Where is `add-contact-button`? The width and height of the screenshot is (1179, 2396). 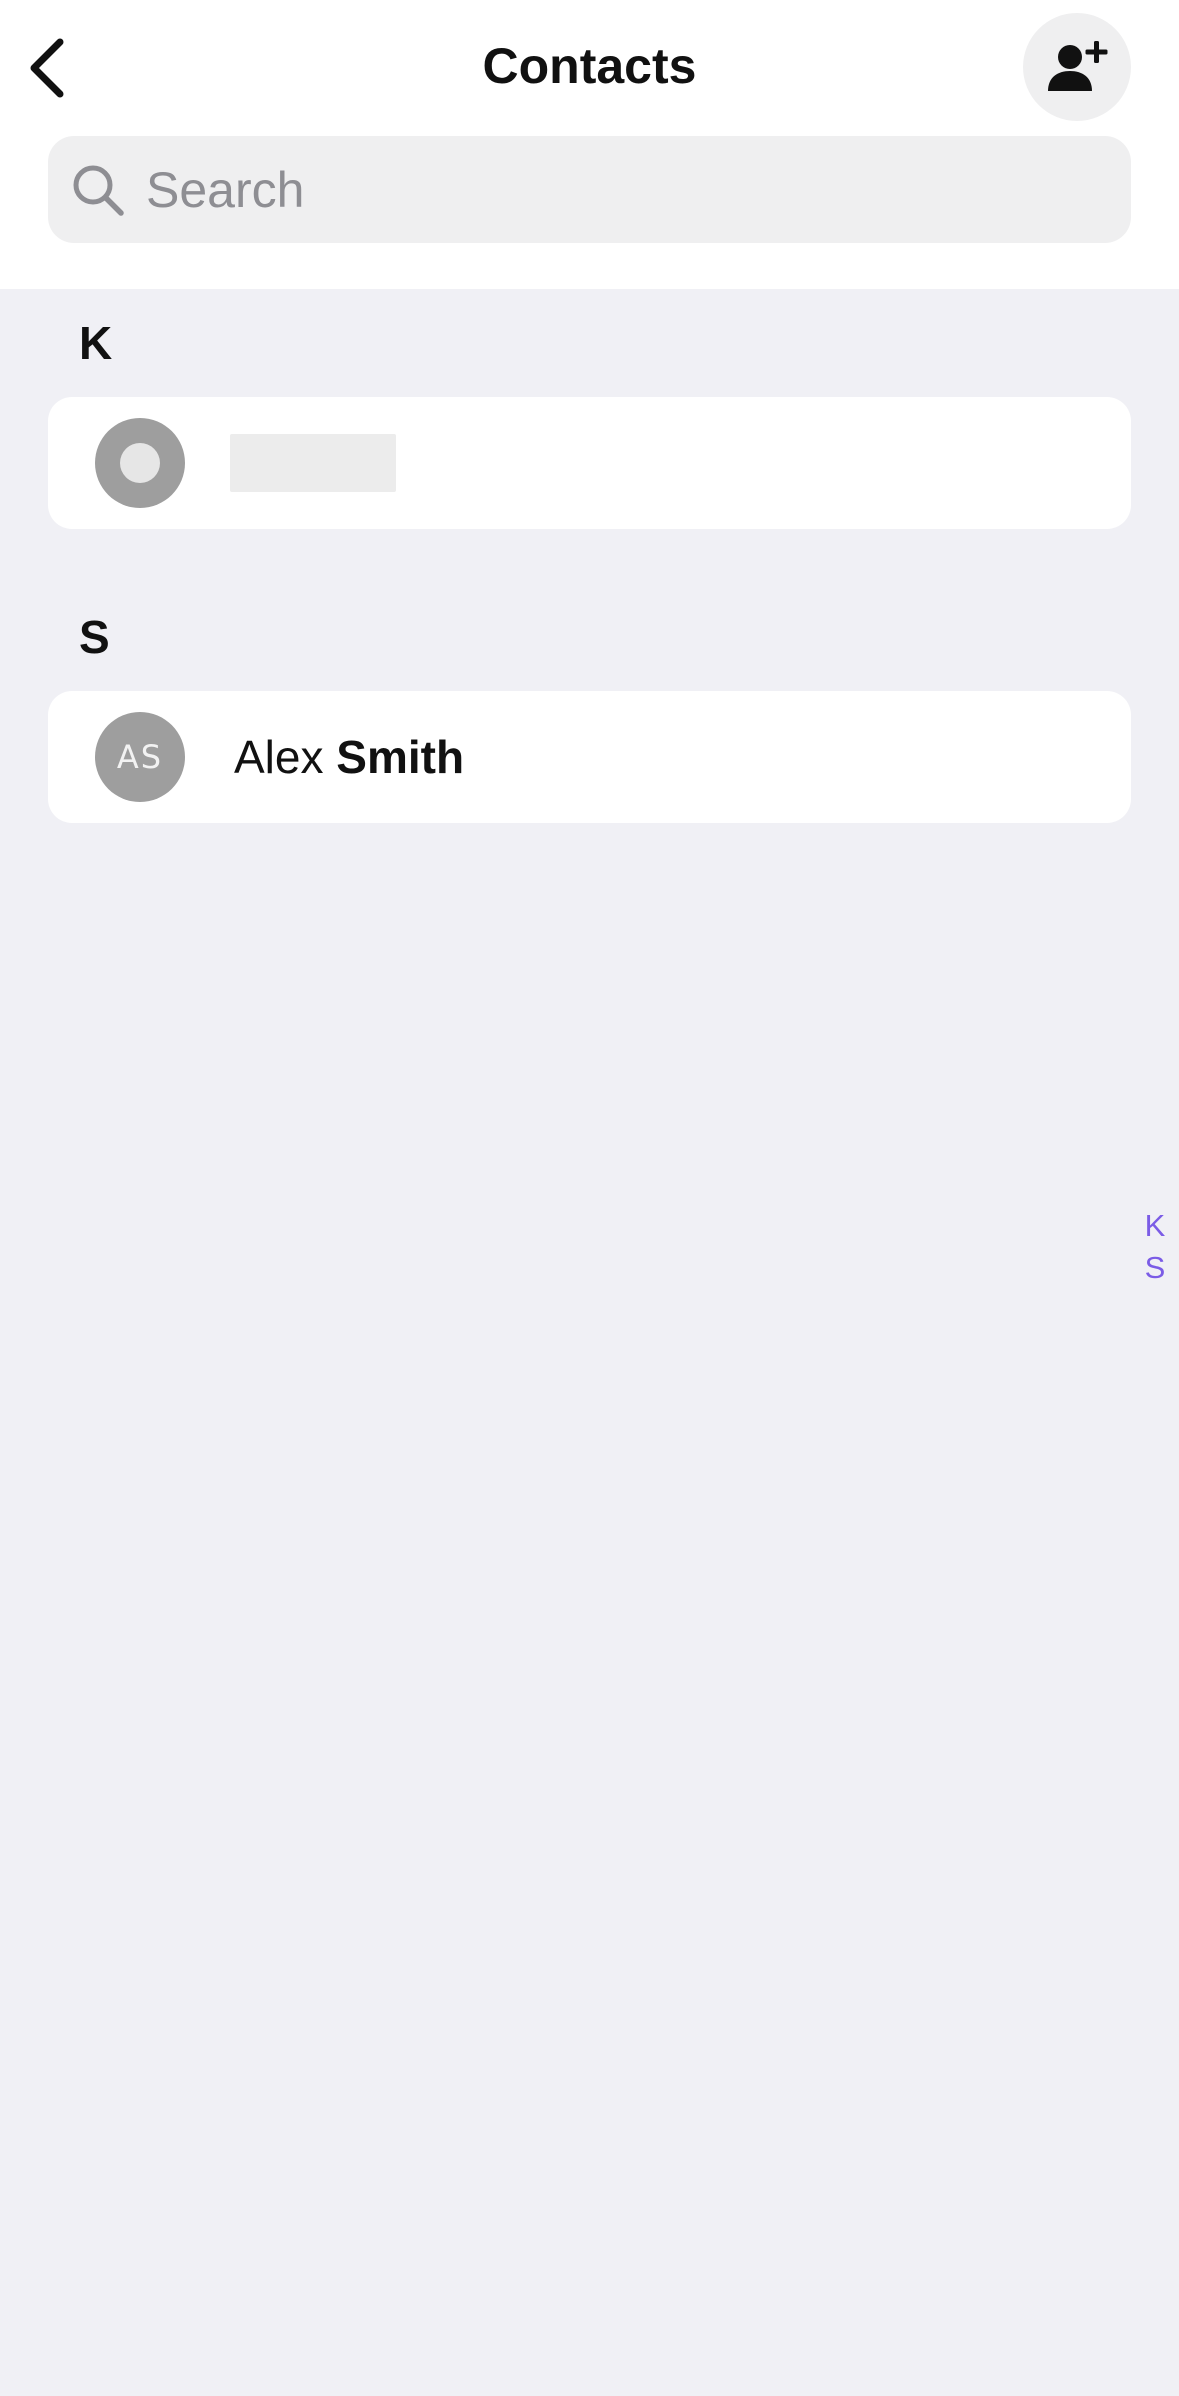
add-contact-button is located at coordinates (1077, 67).